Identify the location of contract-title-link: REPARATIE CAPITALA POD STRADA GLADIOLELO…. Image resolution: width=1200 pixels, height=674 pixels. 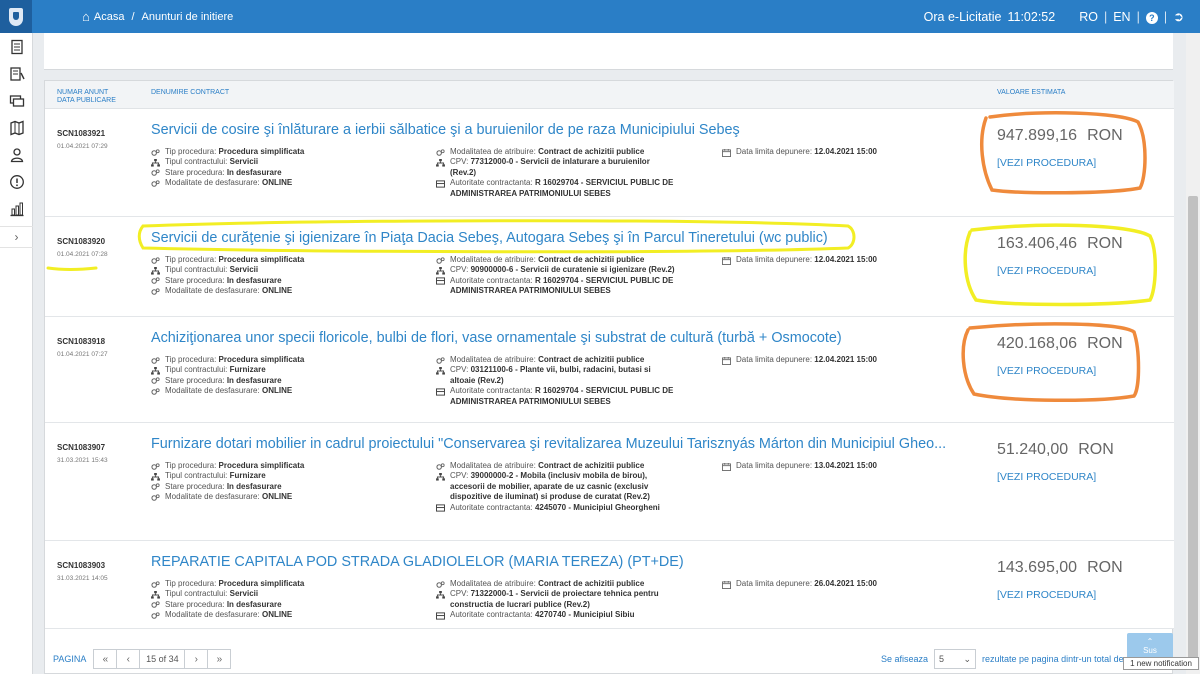
(417, 562).